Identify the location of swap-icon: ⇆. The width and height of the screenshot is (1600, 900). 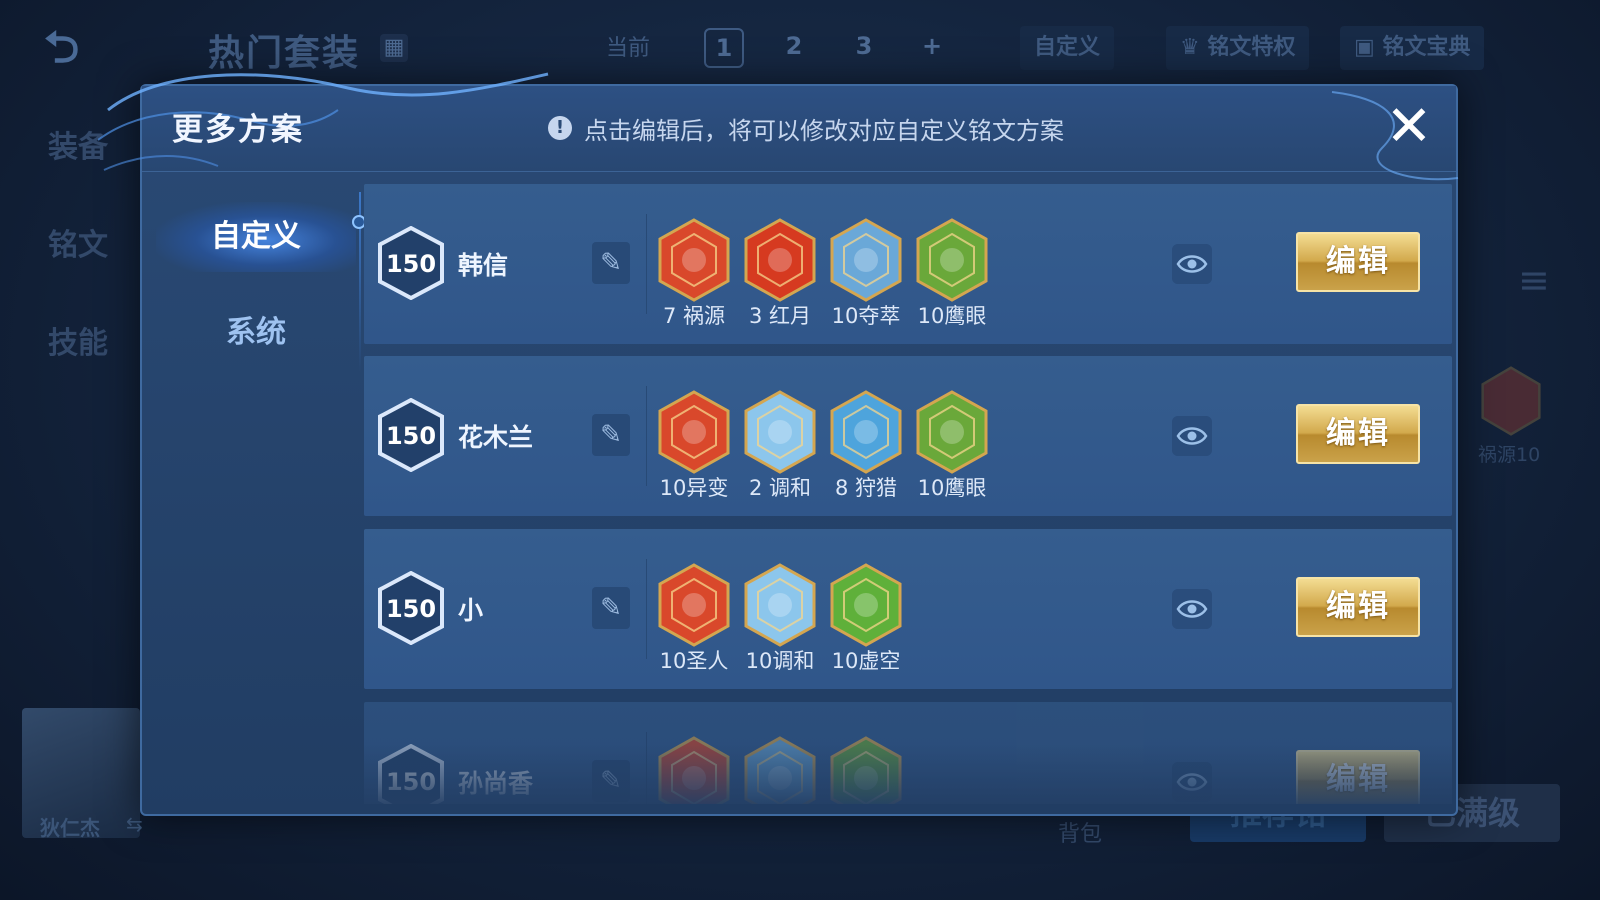
(134, 824).